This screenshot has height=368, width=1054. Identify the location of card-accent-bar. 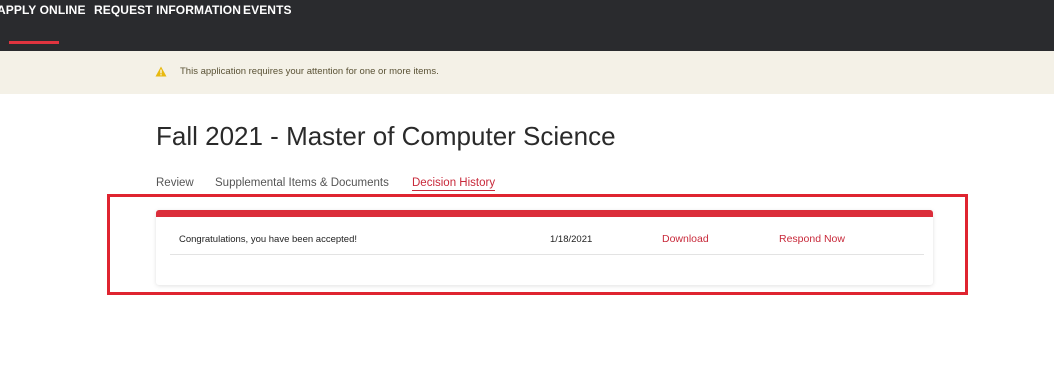
(544, 213).